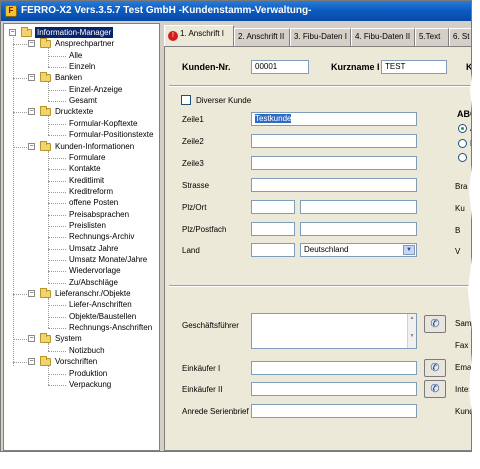  I want to click on plz-ort-label: Plz/Ort, so click(194, 207).